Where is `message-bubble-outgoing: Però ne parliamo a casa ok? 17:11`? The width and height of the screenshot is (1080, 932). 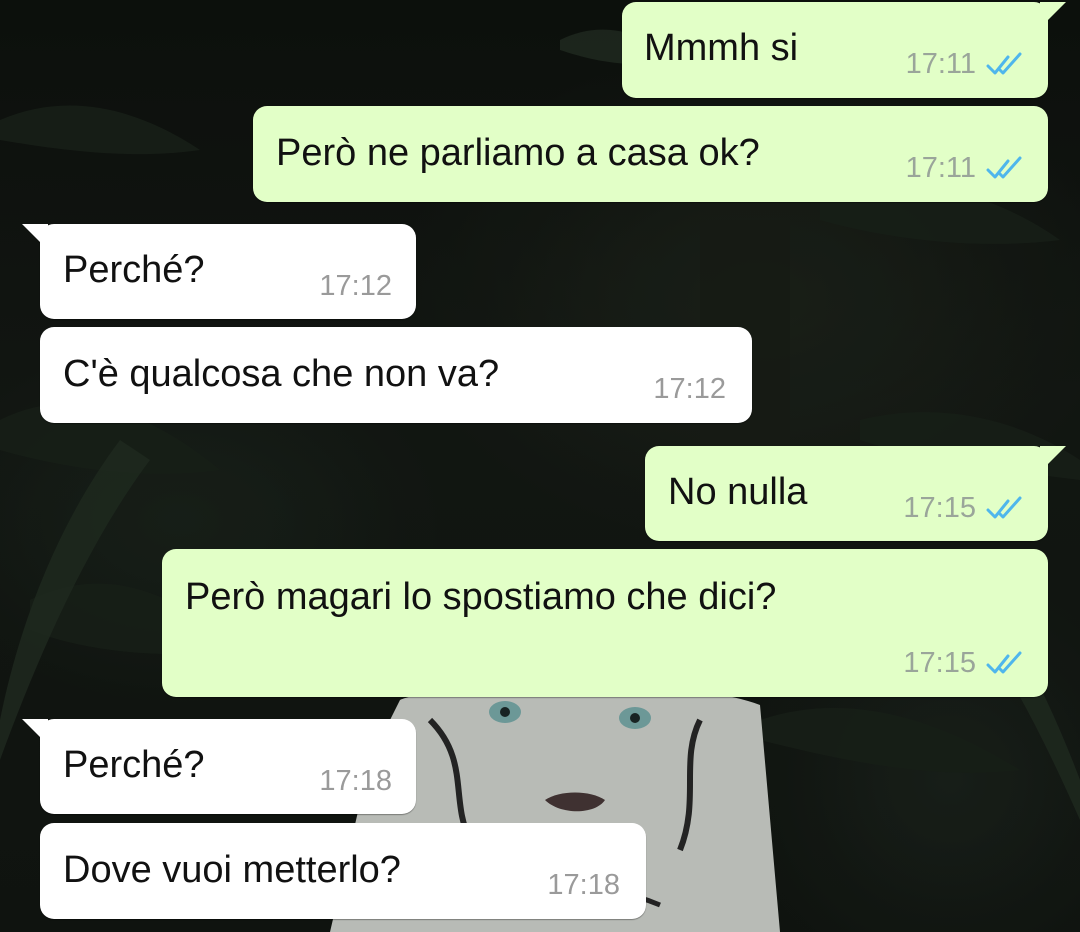 message-bubble-outgoing: Però ne parliamo a casa ok? 17:11 is located at coordinates (650, 154).